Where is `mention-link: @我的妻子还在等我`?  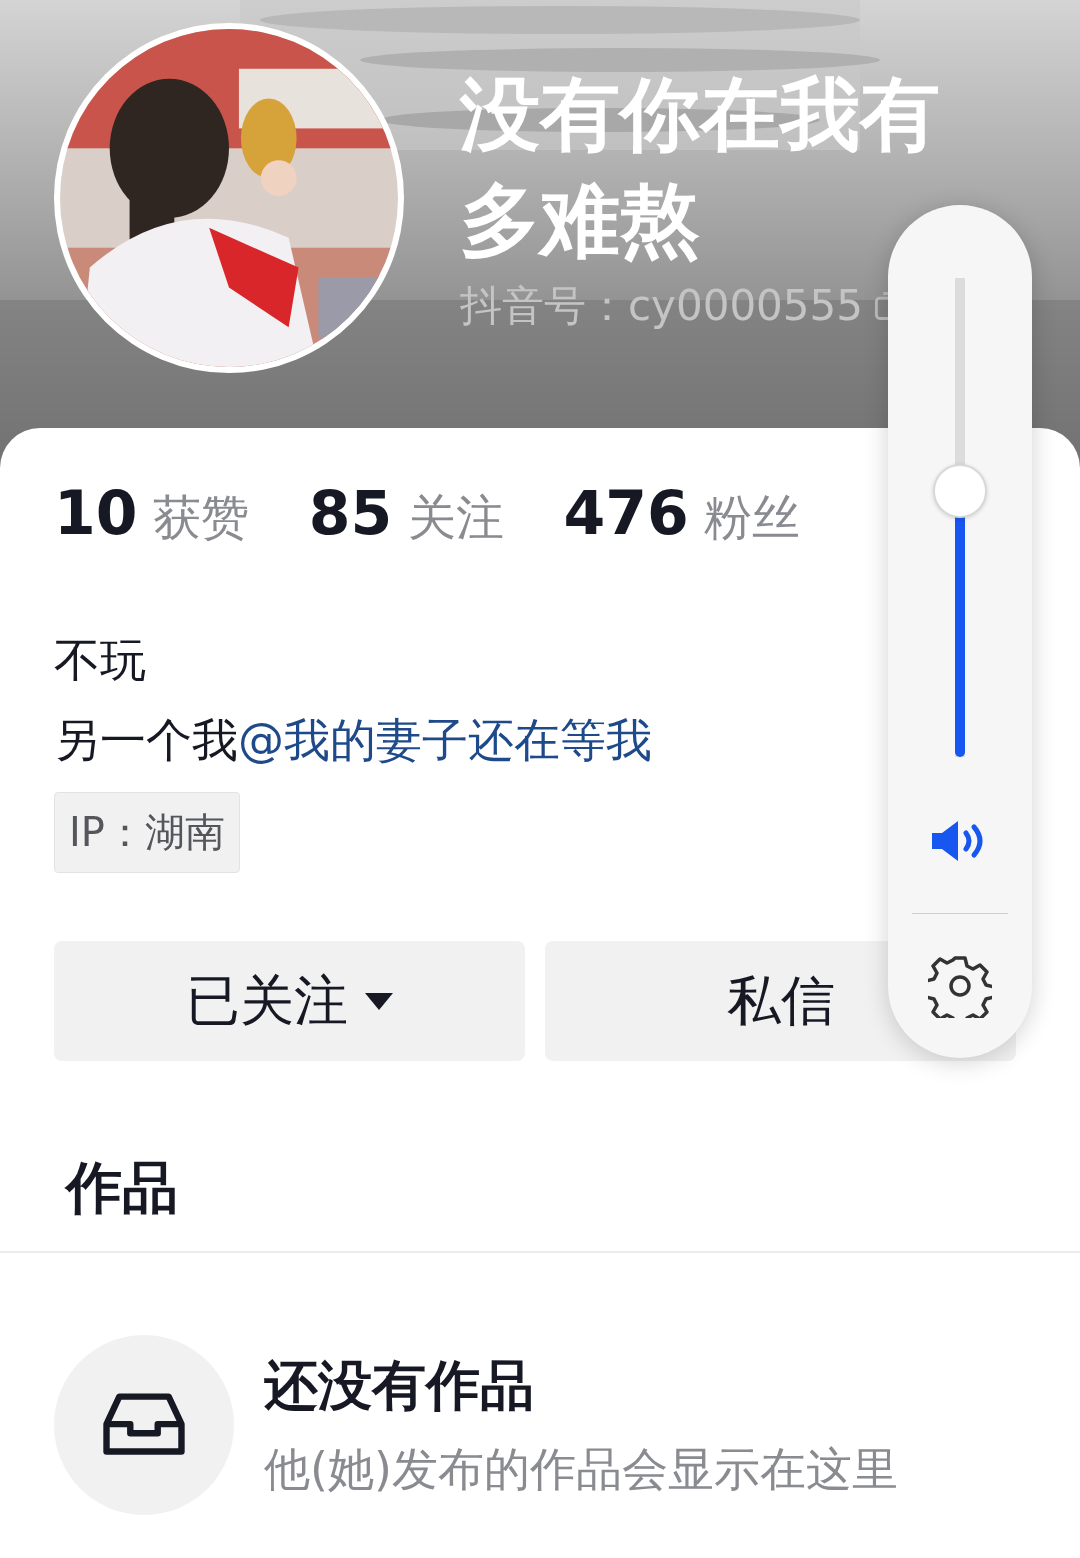
mention-link: @我的妻子还在等我 is located at coordinates (445, 740).